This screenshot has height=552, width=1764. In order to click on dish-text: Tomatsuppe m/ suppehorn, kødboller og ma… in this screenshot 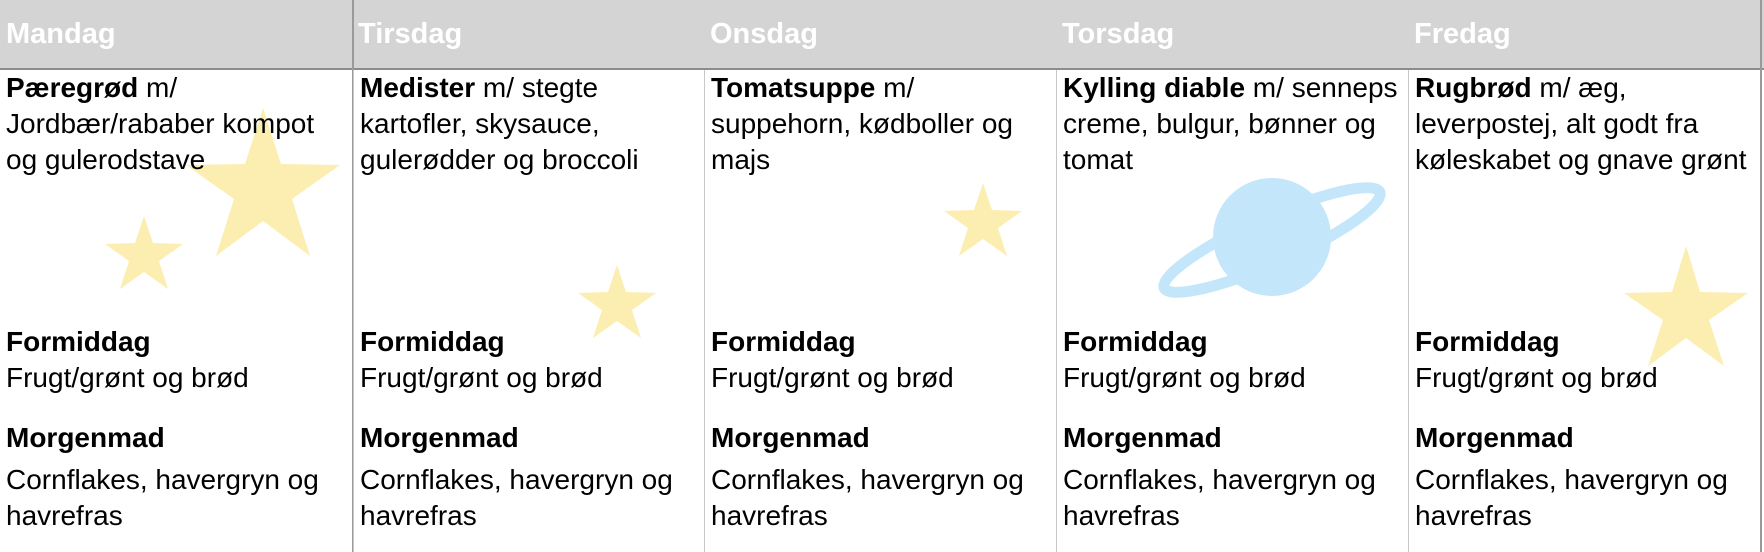, I will do `click(881, 124)`.